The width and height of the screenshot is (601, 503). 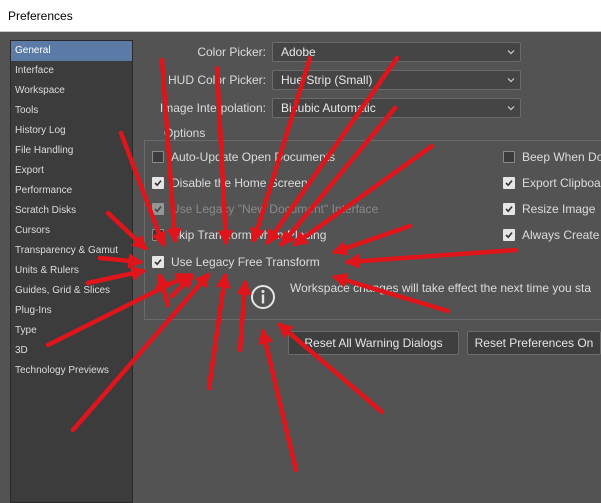 I want to click on sidebar-item-plug-ins: Plug-Ins, so click(x=71, y=311).